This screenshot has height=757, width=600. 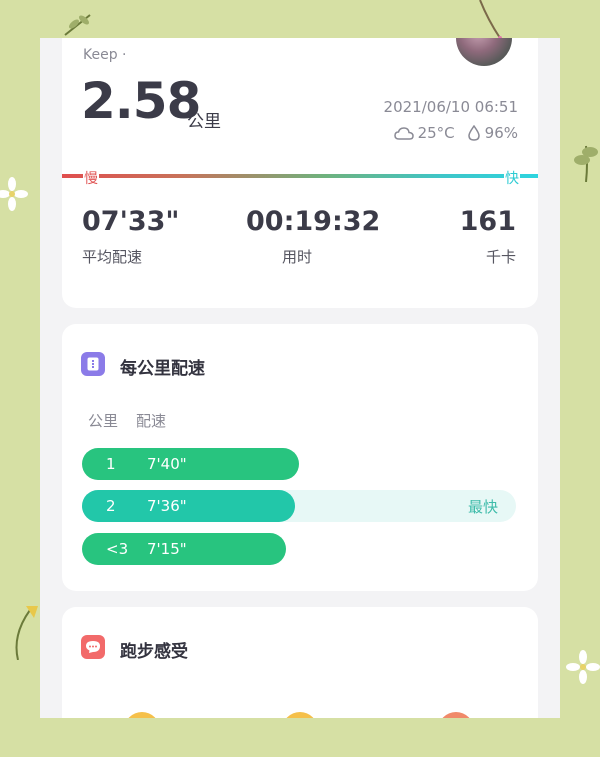 I want to click on run-feel-card: 跑步感受, so click(x=300, y=662).